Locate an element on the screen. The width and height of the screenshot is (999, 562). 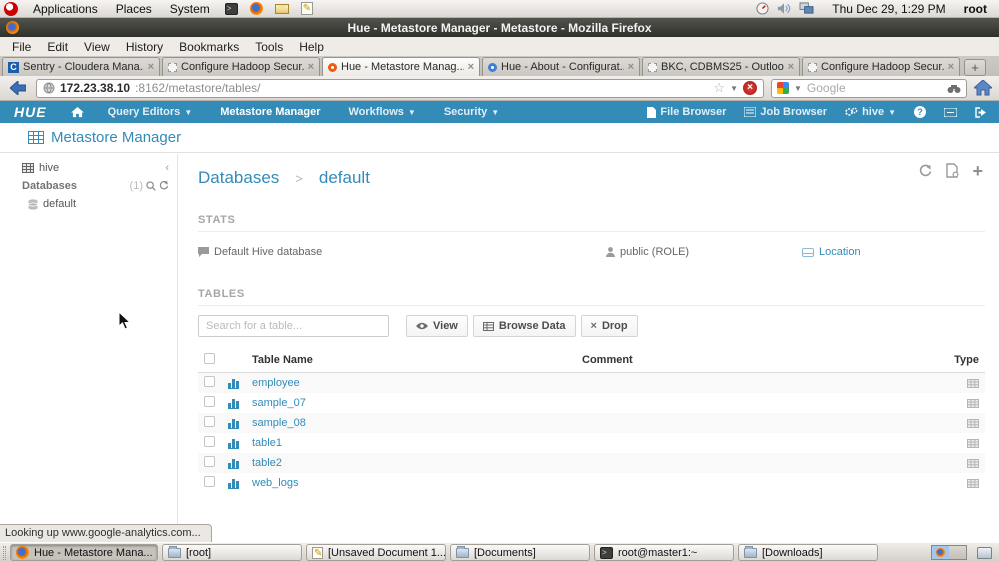
table-row: table2 is located at coordinates (591, 463).